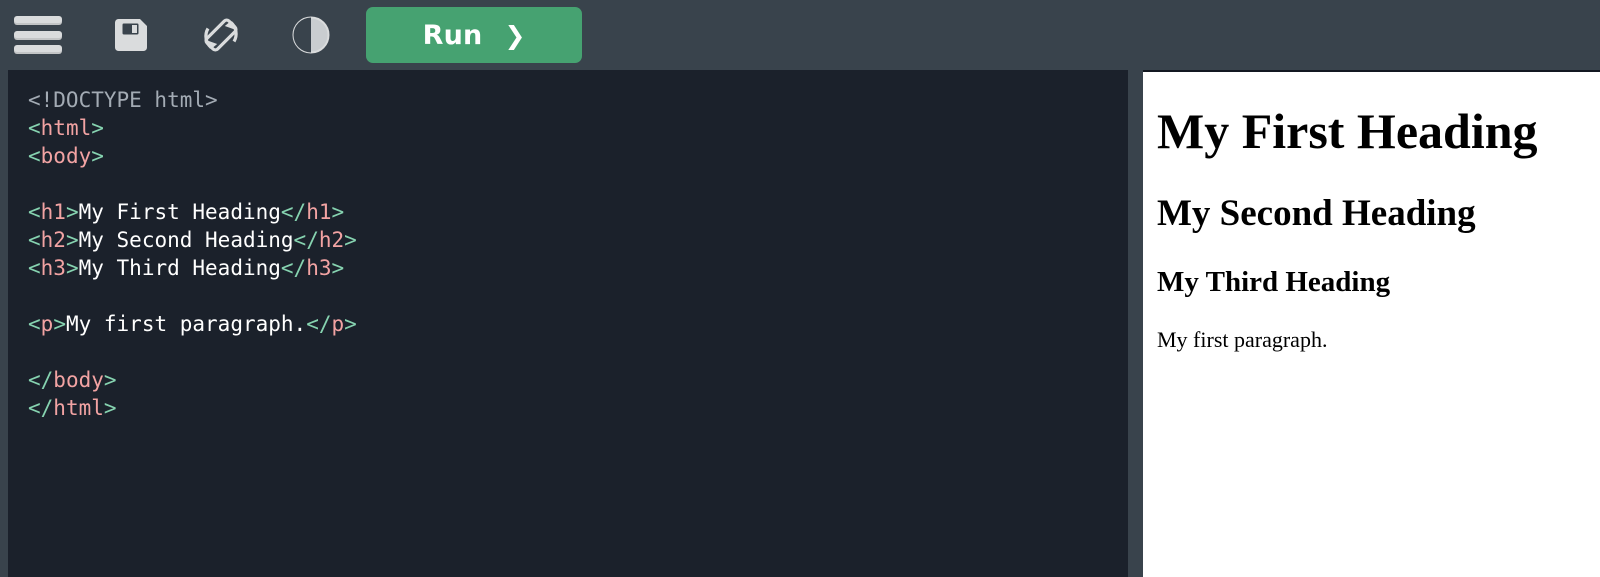  I want to click on contrast-theme-icon, so click(311, 35).